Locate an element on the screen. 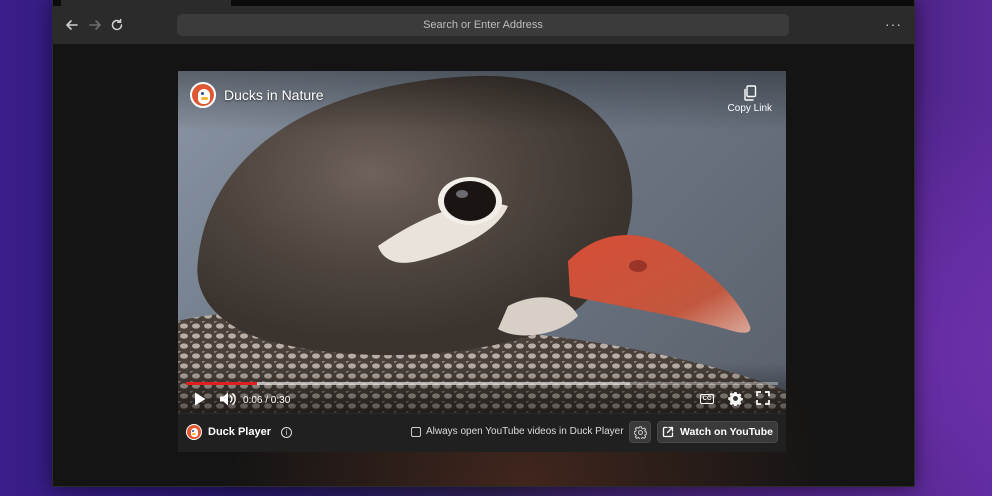  reload-icon is located at coordinates (117, 24).